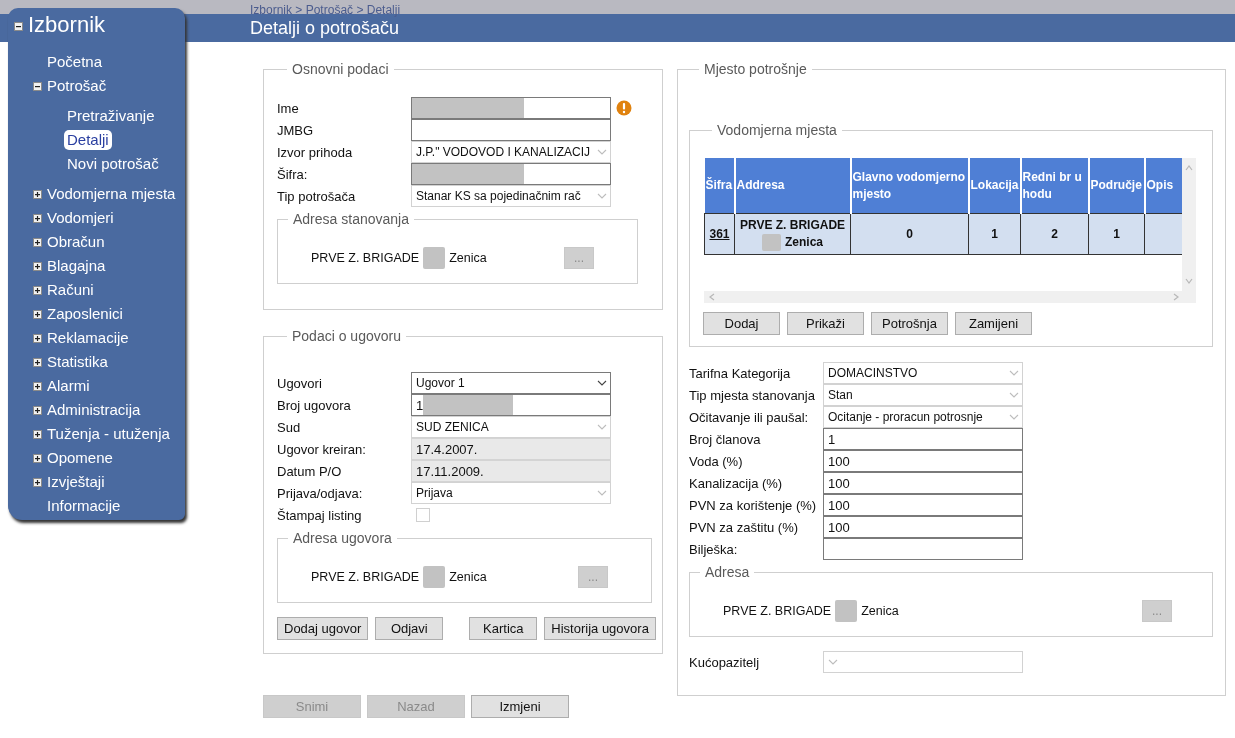 The height and width of the screenshot is (738, 1235). Describe the element at coordinates (320, 515) in the screenshot. I see `field-label: Štampaj listing` at that location.